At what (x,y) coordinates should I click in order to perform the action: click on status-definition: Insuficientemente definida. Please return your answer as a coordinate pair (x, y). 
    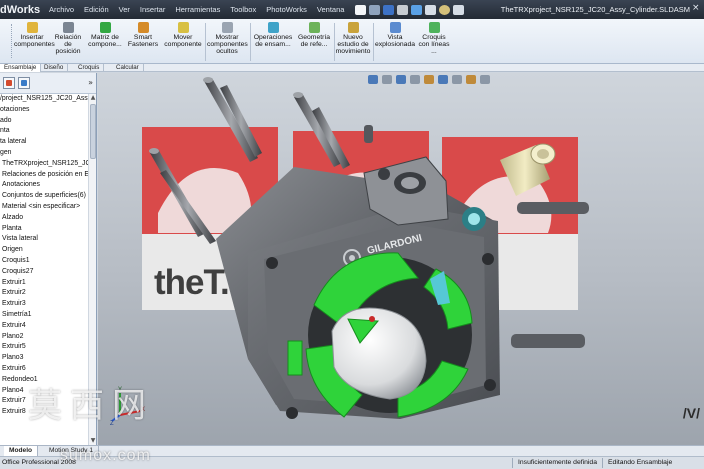
    Looking at the image, I should click on (557, 462).